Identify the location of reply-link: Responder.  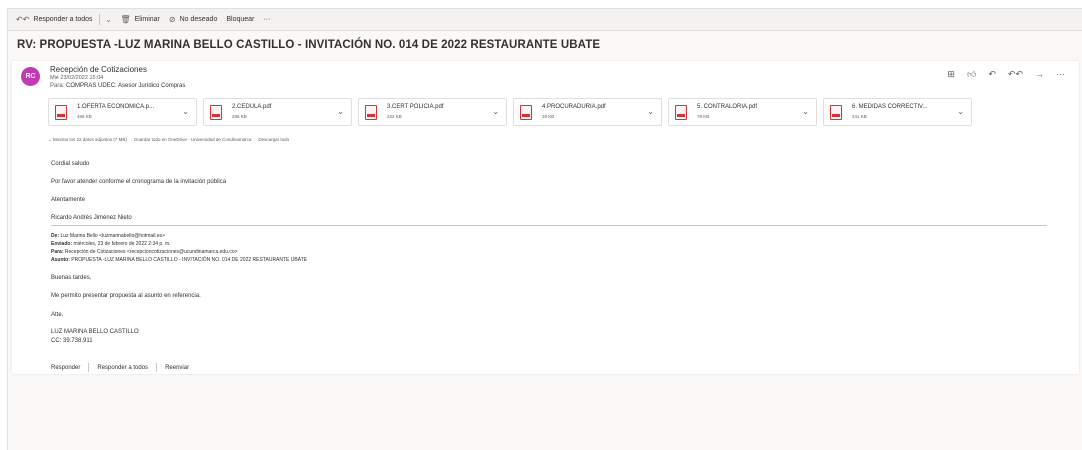
(65, 368).